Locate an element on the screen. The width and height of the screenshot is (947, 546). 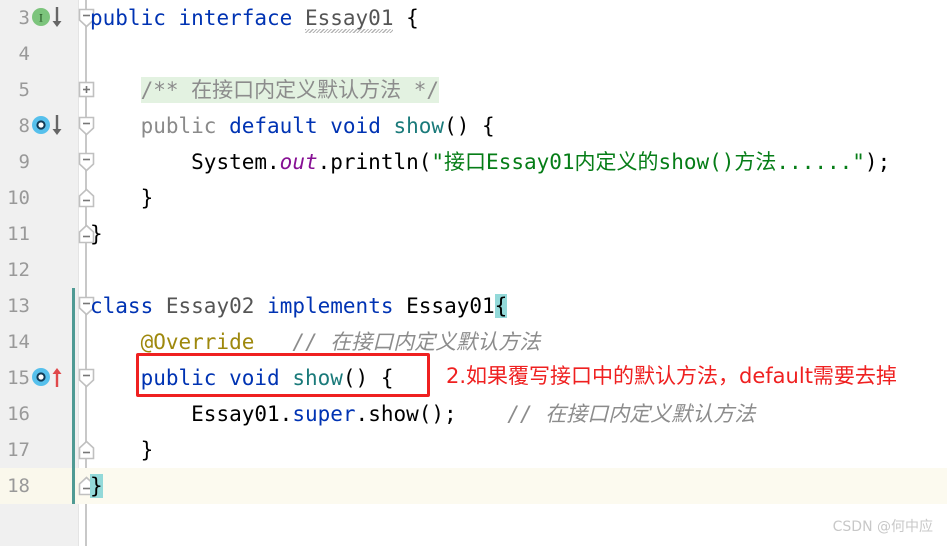
code-line: 14 @Override // 在接口内定义默认方法 is located at coordinates (473, 342).